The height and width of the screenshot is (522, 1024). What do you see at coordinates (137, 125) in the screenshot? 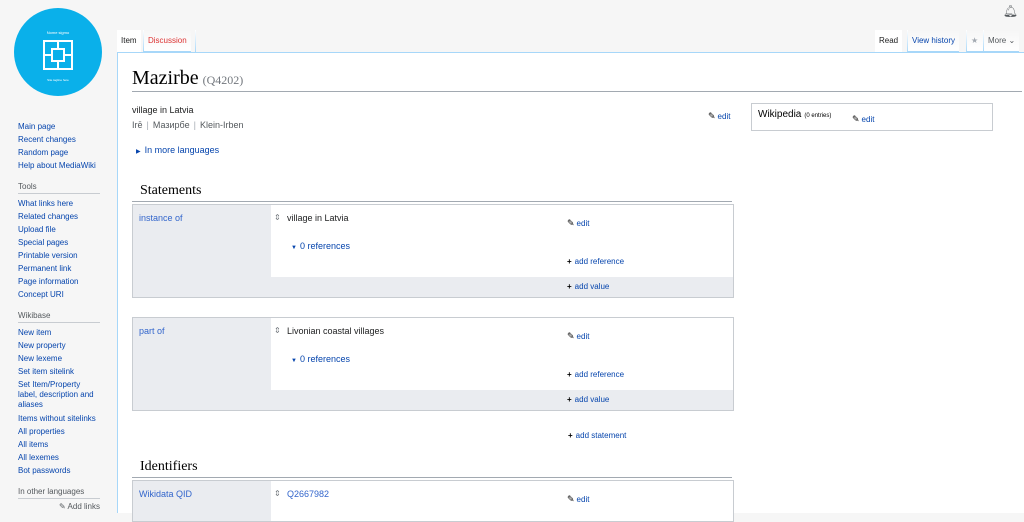
I see `alias: Irē` at bounding box center [137, 125].